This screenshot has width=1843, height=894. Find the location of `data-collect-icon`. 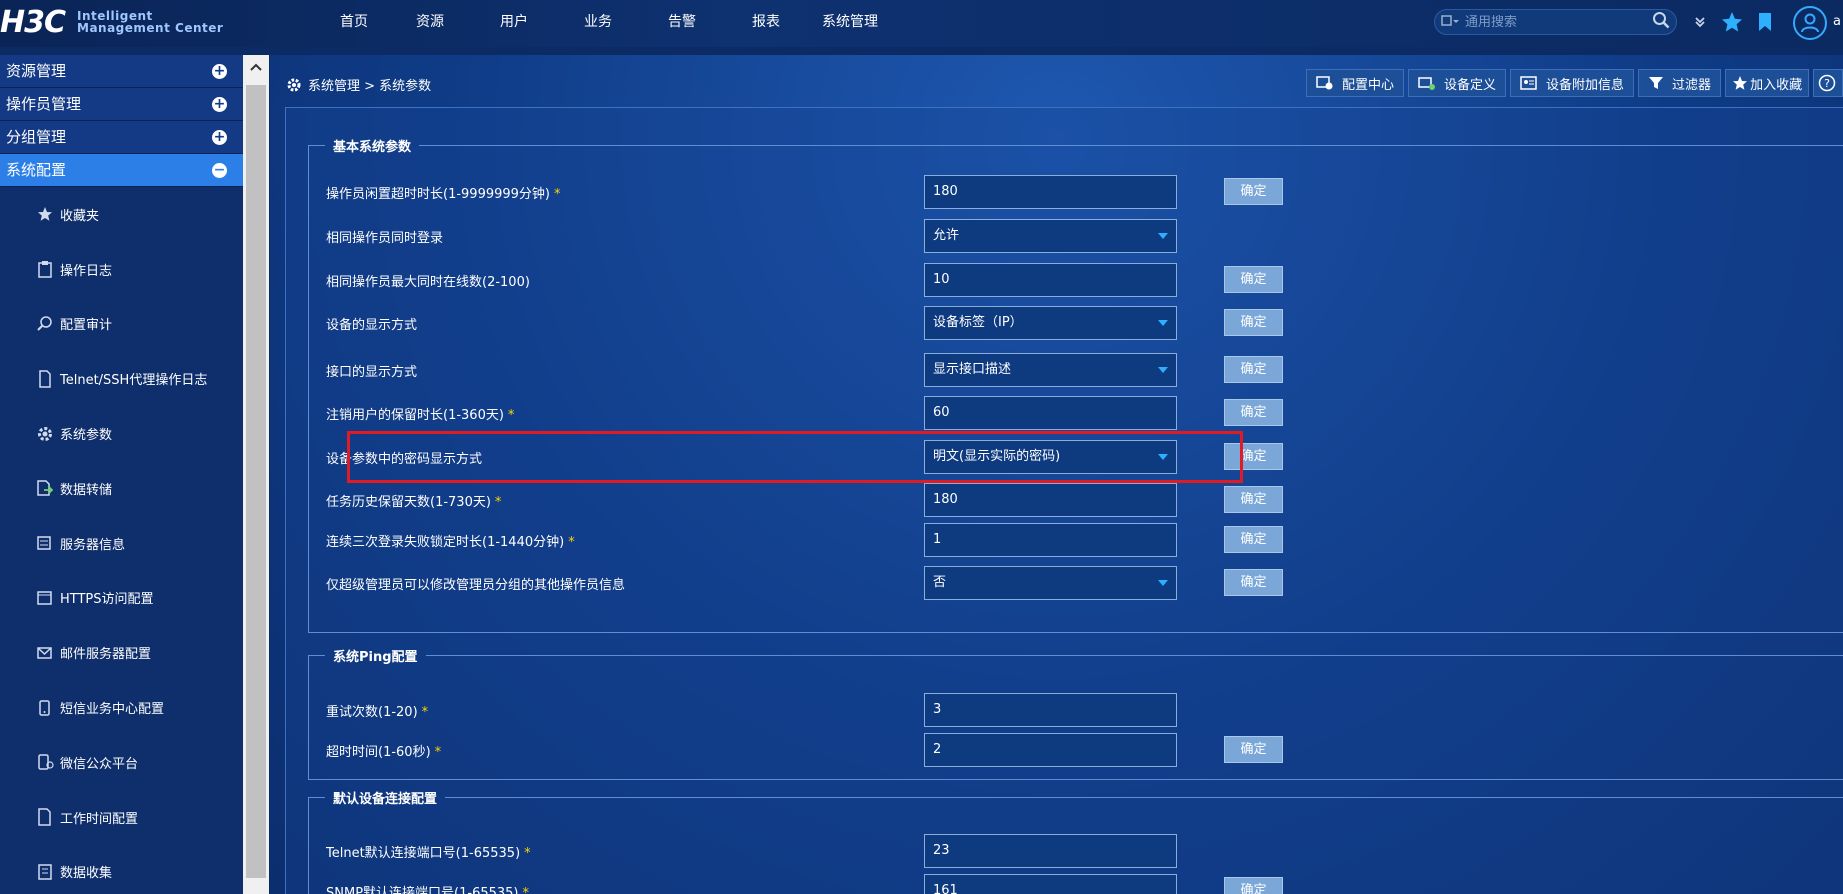

data-collect-icon is located at coordinates (45, 872).